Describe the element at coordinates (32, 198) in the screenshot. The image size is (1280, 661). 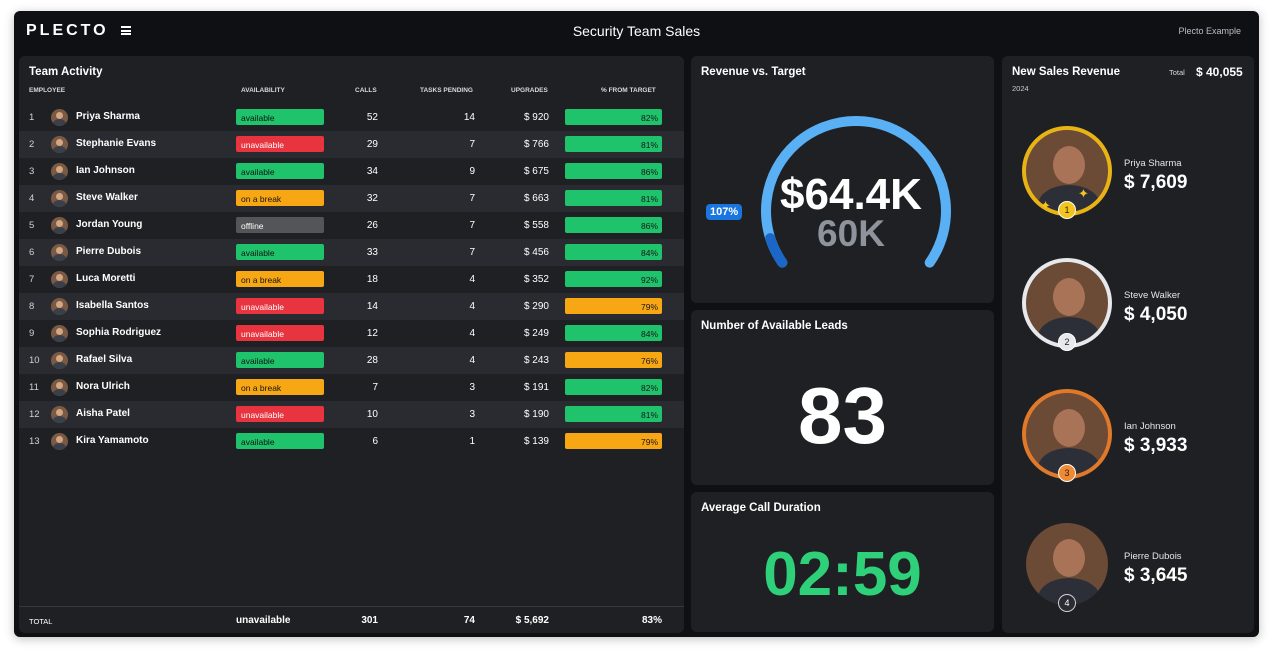
I see `row-rank: 4` at that location.